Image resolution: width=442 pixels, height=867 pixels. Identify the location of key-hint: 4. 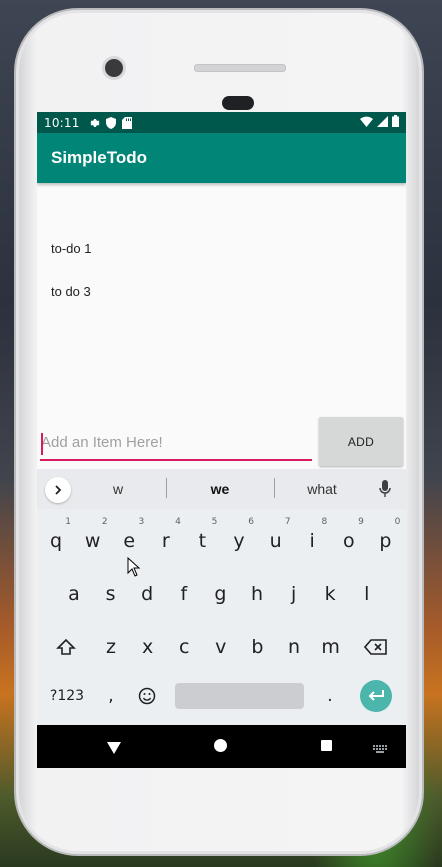
(178, 522).